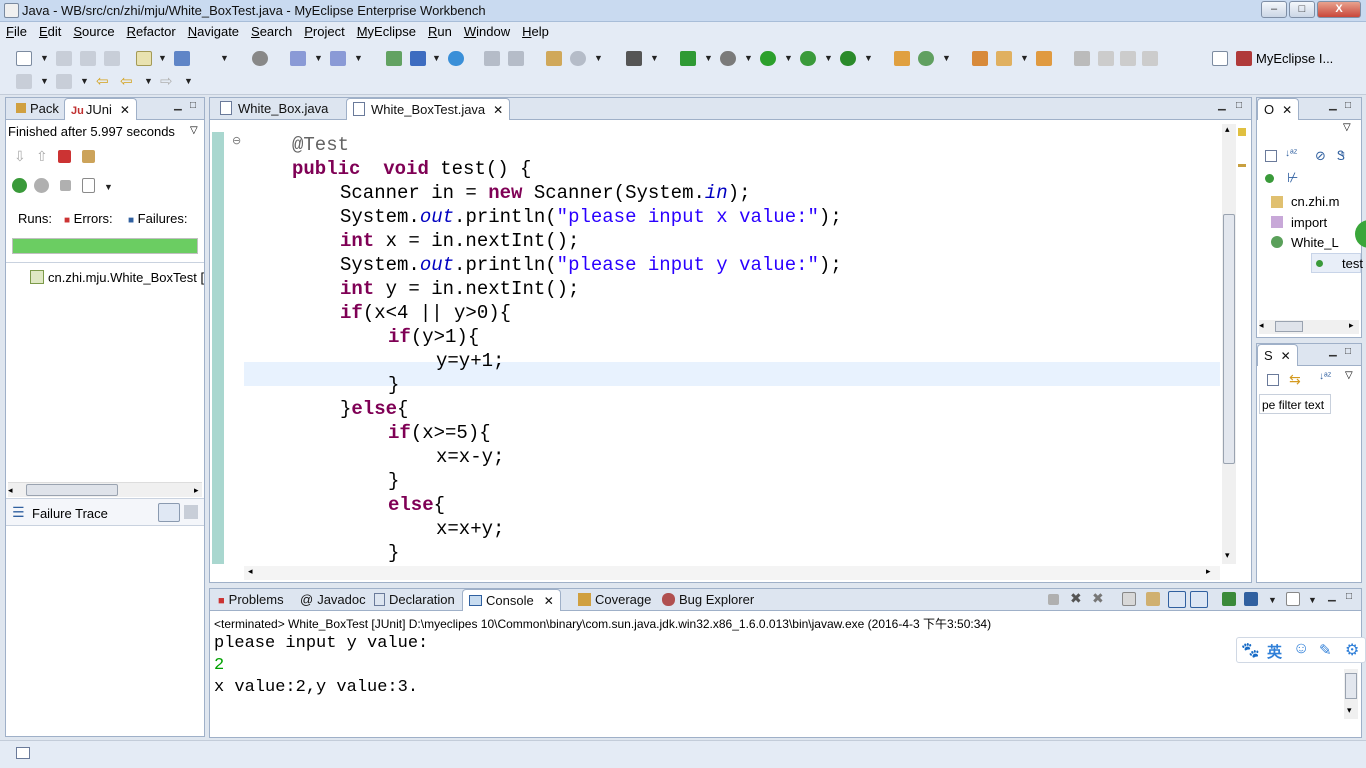 The height and width of the screenshot is (768, 1366). I want to click on hide-static-icon: Ꮥ, so click(1341, 156).